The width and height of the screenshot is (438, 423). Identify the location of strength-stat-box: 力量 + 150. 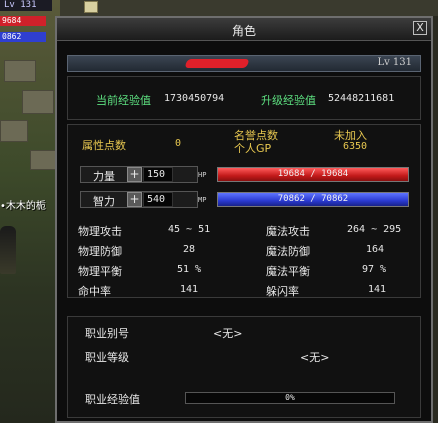
(139, 174).